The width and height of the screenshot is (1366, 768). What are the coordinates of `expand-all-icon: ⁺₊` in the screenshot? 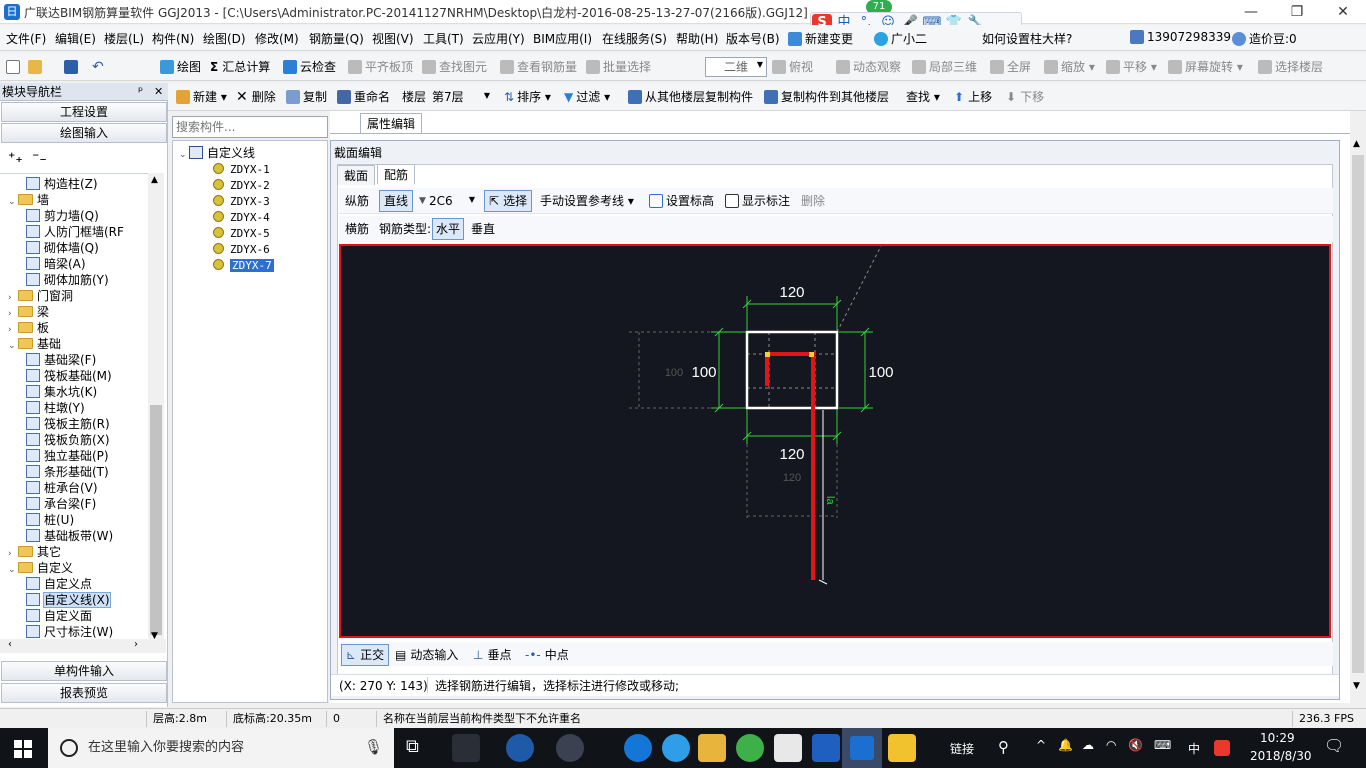 It's located at (15, 158).